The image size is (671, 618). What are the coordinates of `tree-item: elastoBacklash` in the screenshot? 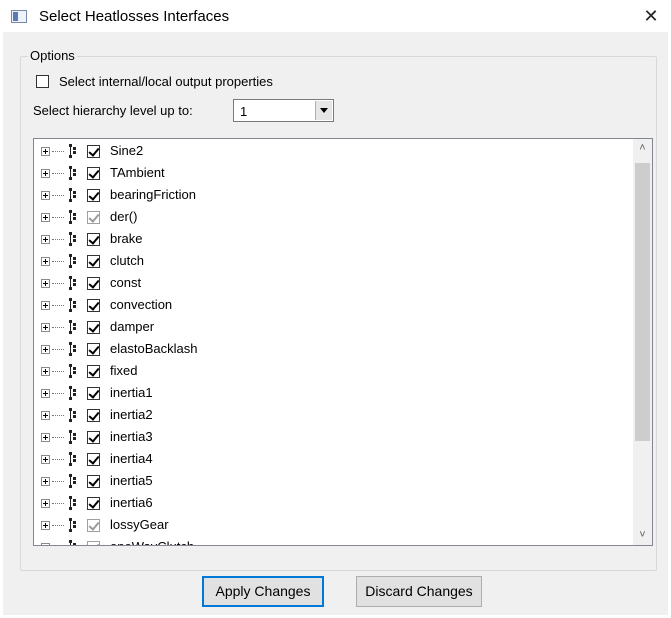 It's located at (329, 351).